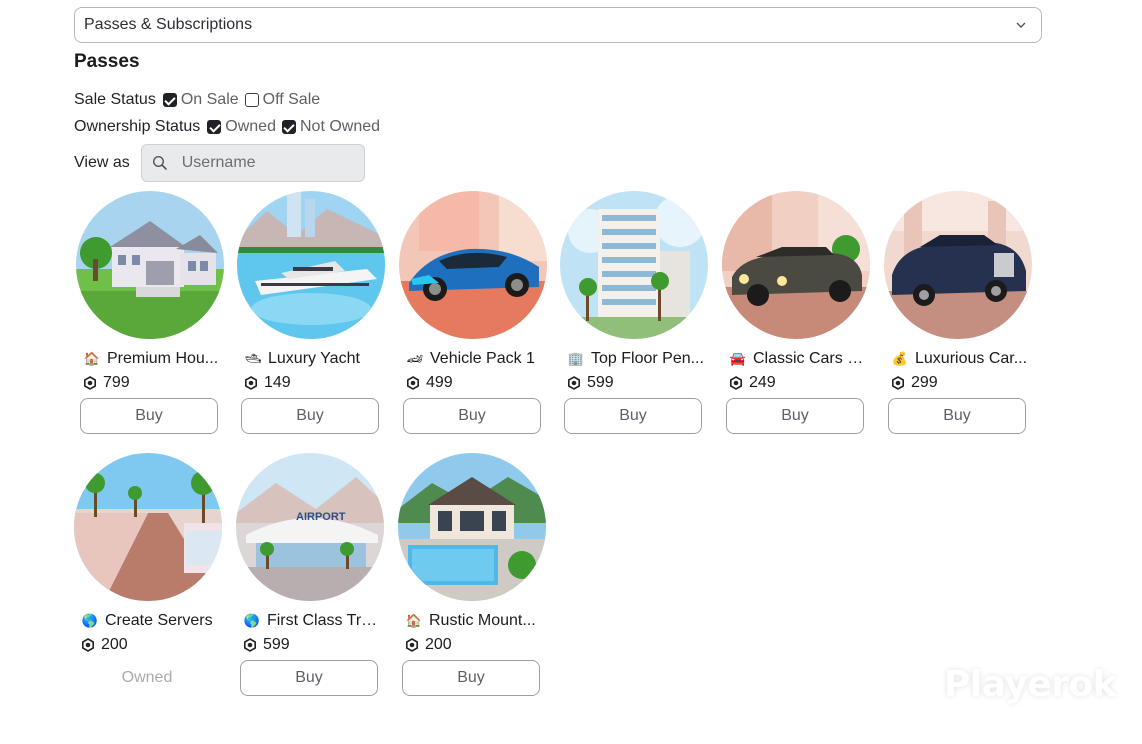 The height and width of the screenshot is (744, 1142). What do you see at coordinates (340, 126) in the screenshot?
I see `not-owned-label: Not Owned` at bounding box center [340, 126].